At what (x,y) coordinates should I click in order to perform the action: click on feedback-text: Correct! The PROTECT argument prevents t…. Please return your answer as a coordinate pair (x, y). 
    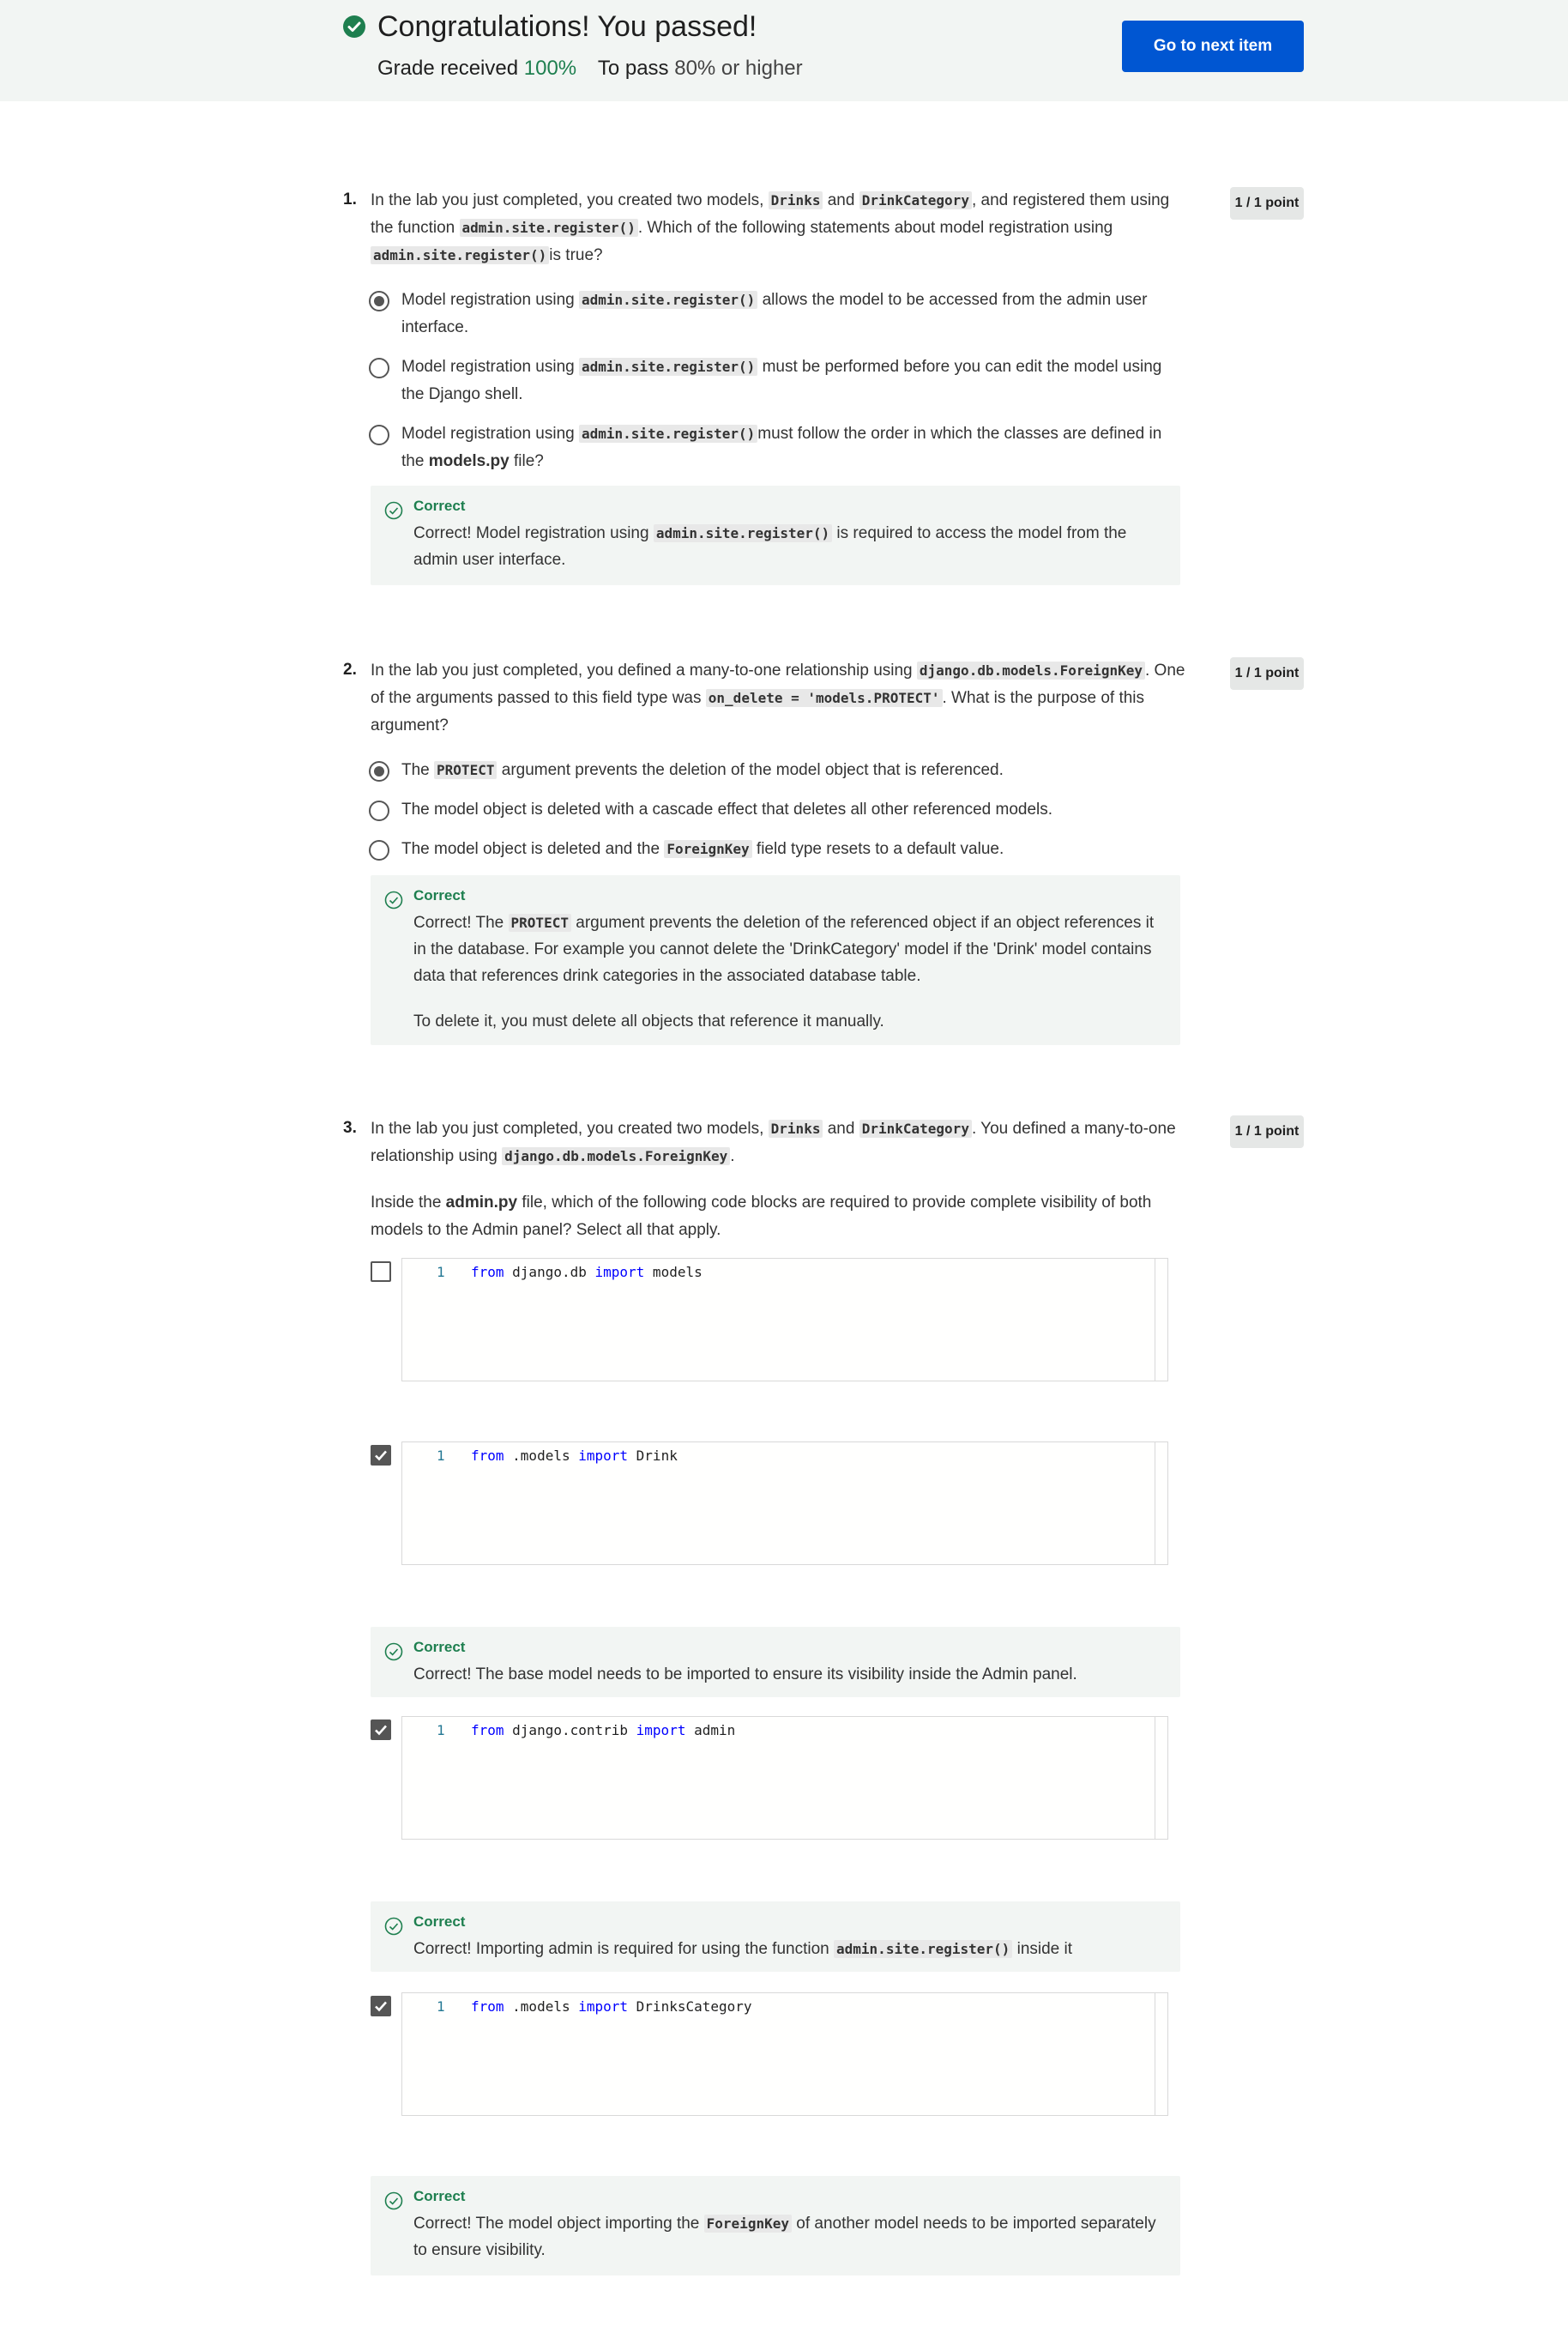
    Looking at the image, I should click on (784, 972).